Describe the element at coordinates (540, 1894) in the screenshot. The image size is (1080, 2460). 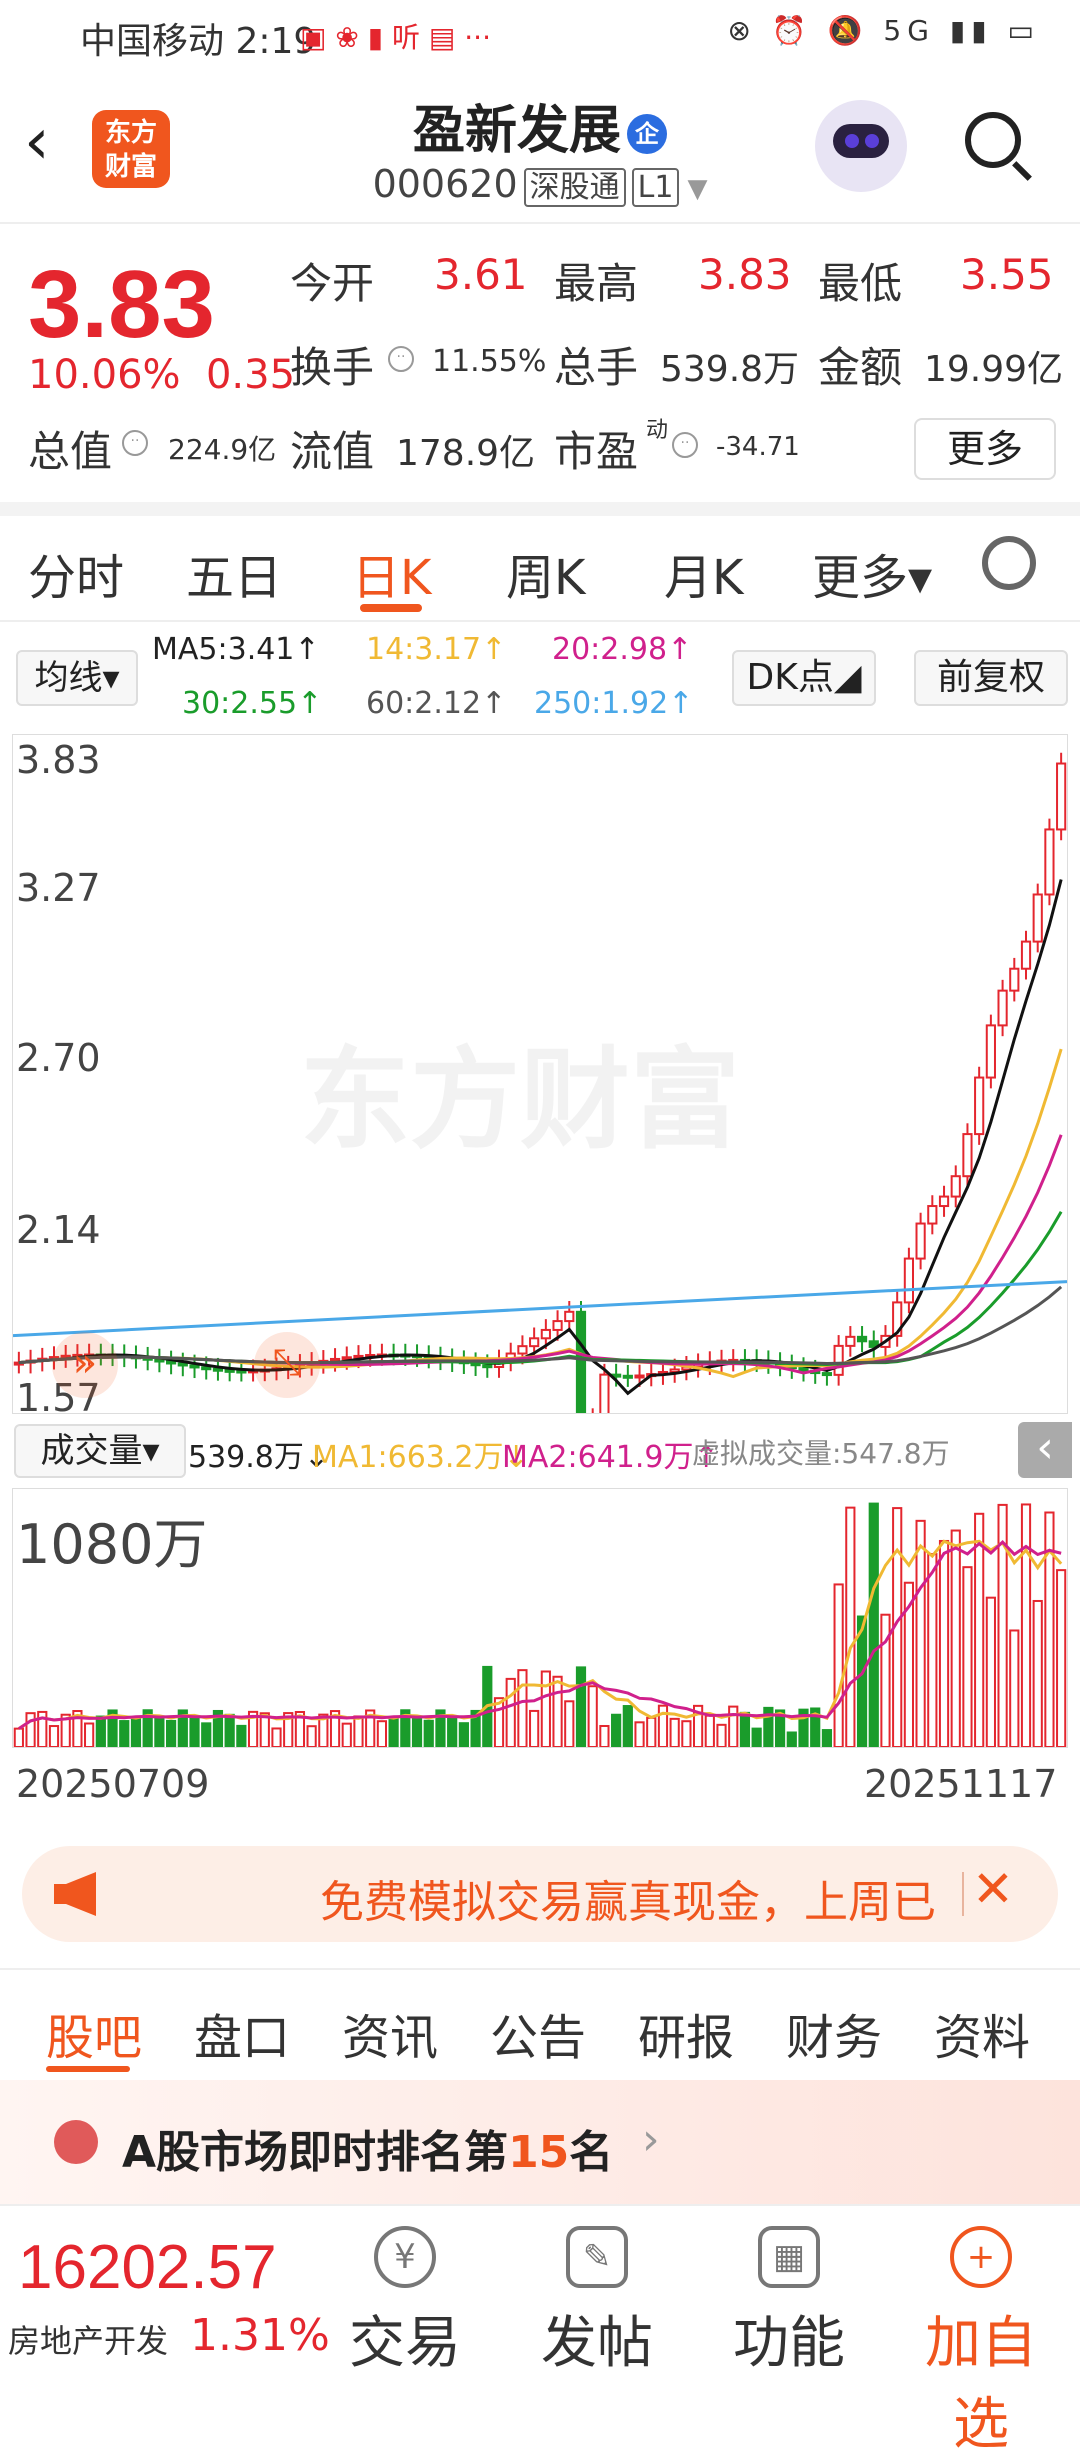
I see `promo-banner: 免费模拟交易赢真现金，上周已 ✕` at that location.